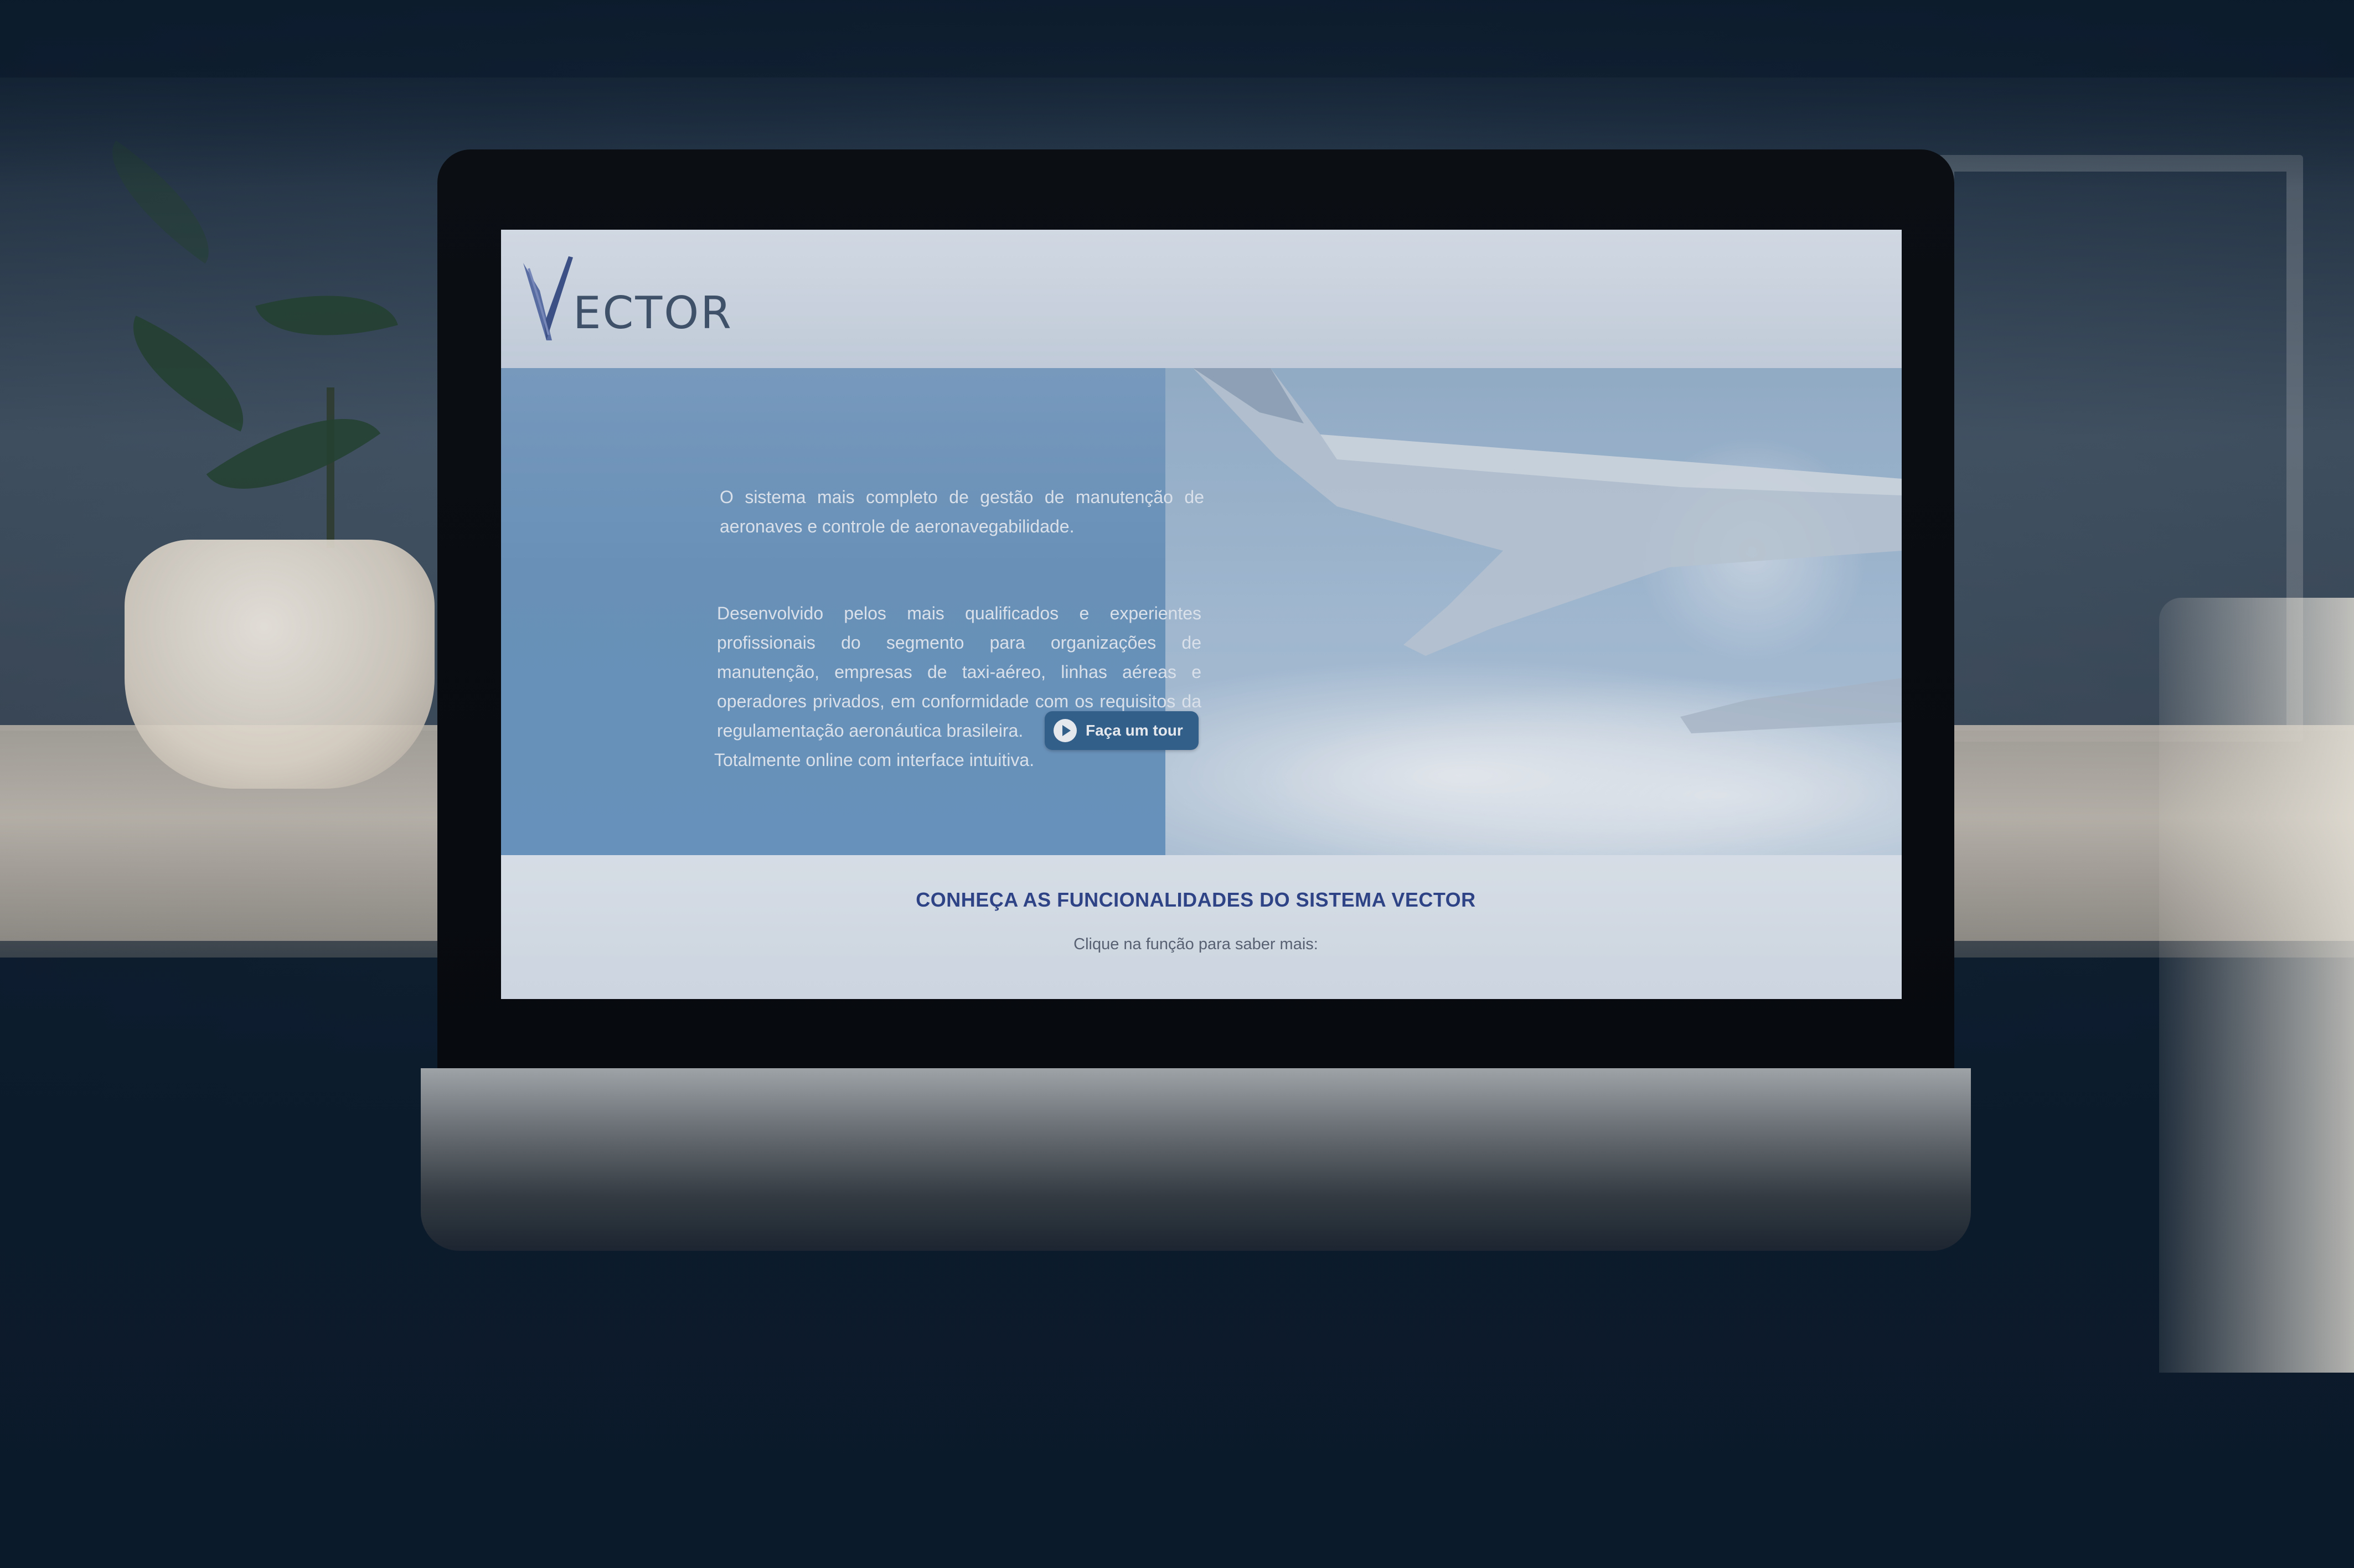 The width and height of the screenshot is (2354, 1568). Describe the element at coordinates (1196, 1159) in the screenshot. I see `monitor-chin` at that location.